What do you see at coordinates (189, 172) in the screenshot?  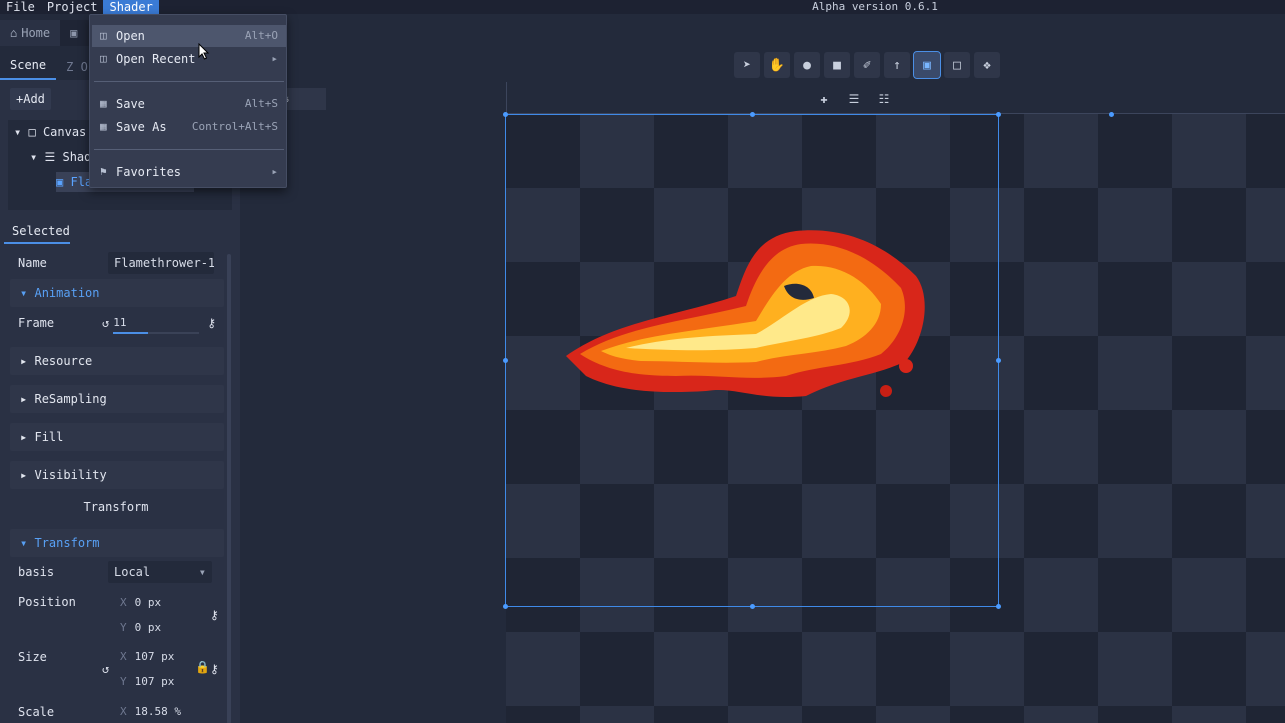 I see `menu-item-favorites: ⚑ Favorites ▸` at bounding box center [189, 172].